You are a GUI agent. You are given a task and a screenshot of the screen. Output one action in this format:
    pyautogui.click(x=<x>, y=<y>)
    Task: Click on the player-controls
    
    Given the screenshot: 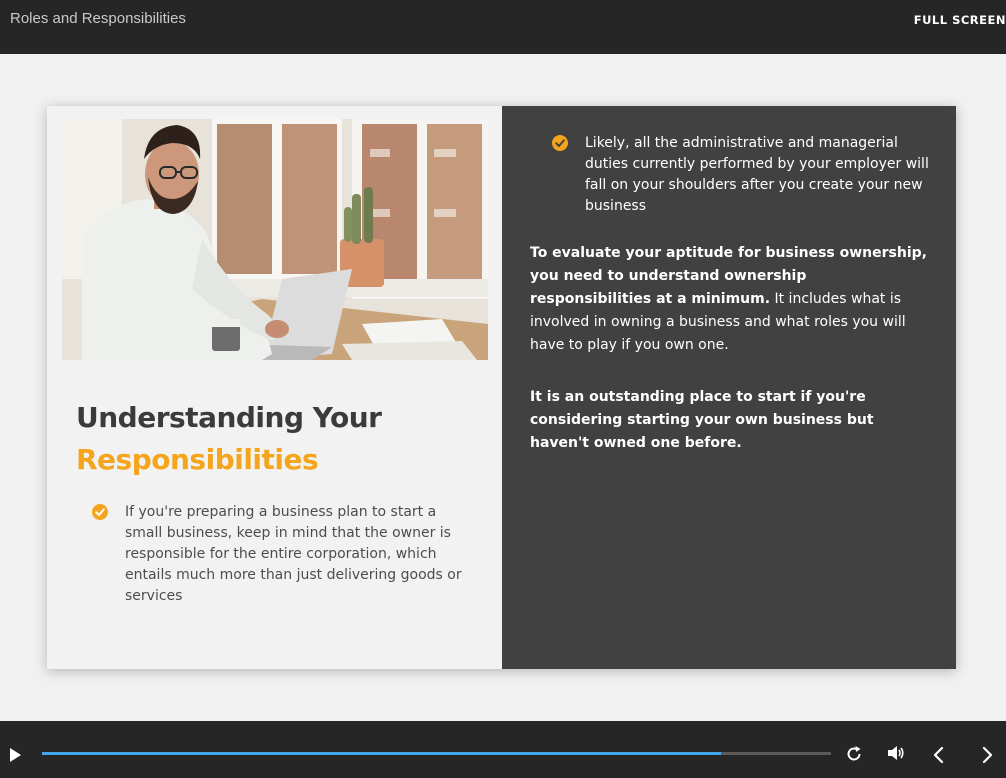 What is the action you would take?
    pyautogui.click(x=503, y=749)
    